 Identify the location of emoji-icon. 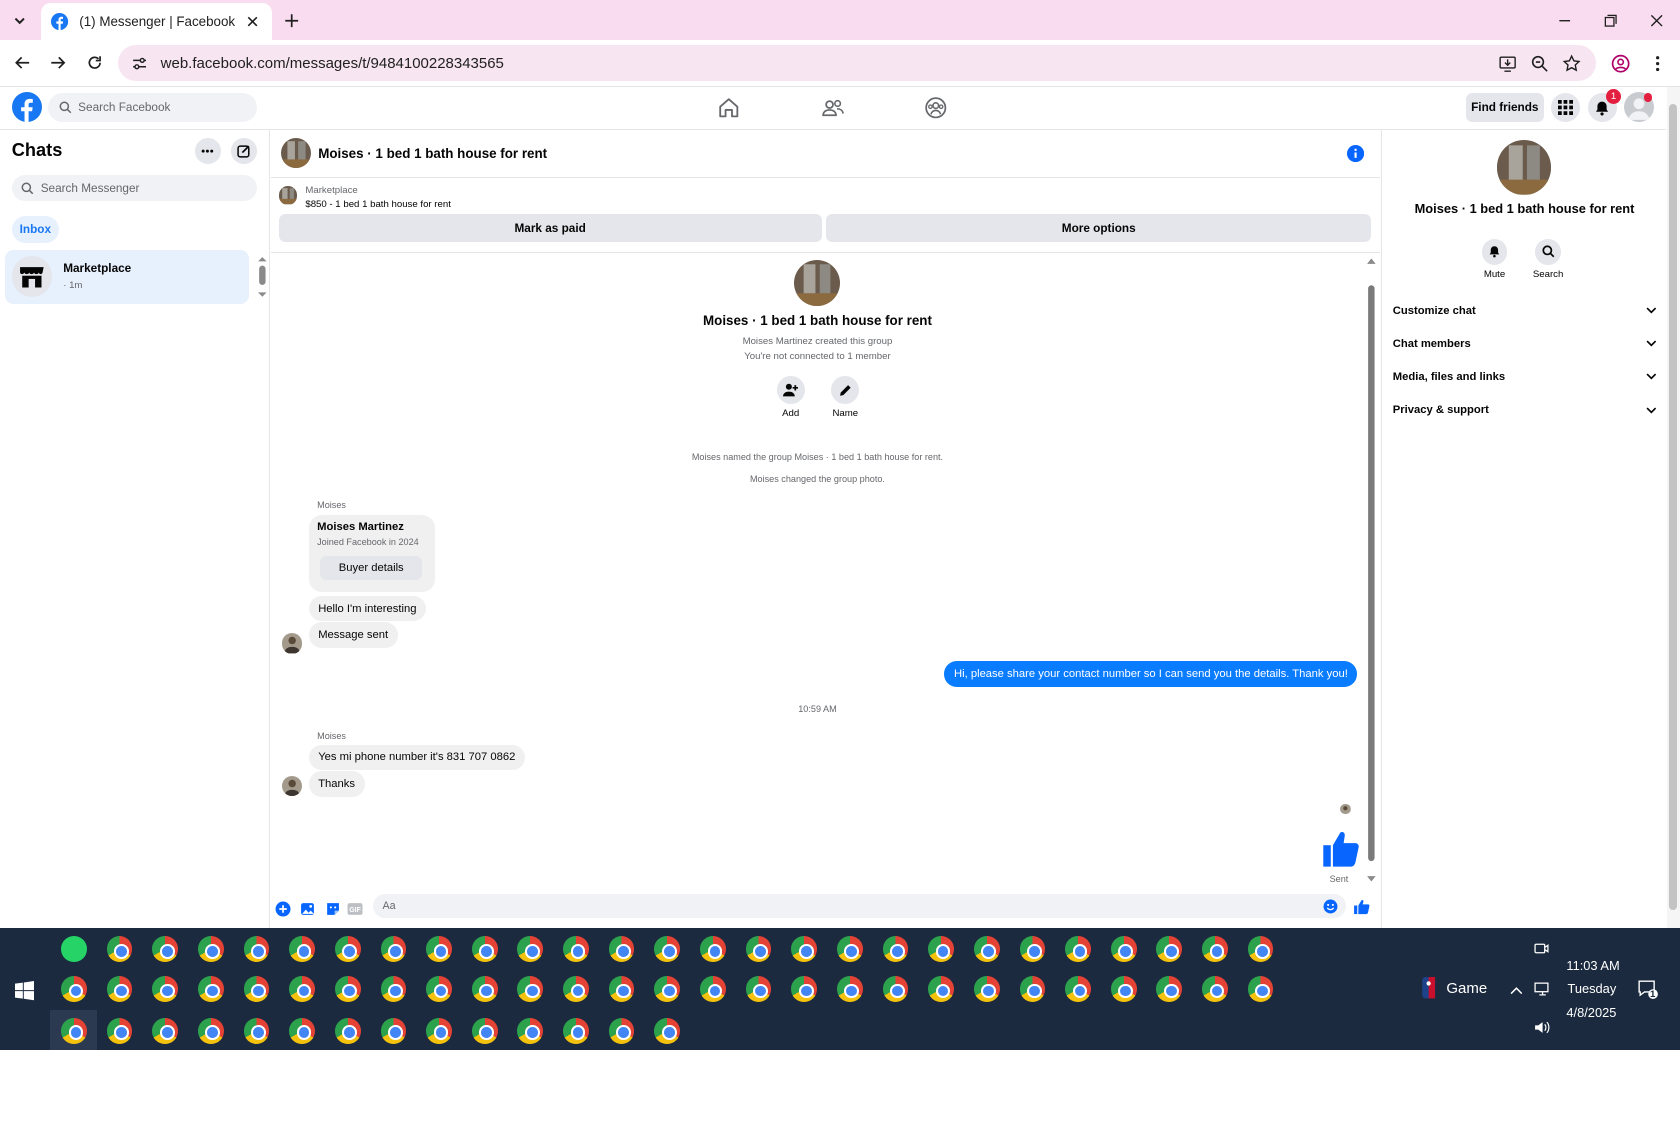
(1330, 906).